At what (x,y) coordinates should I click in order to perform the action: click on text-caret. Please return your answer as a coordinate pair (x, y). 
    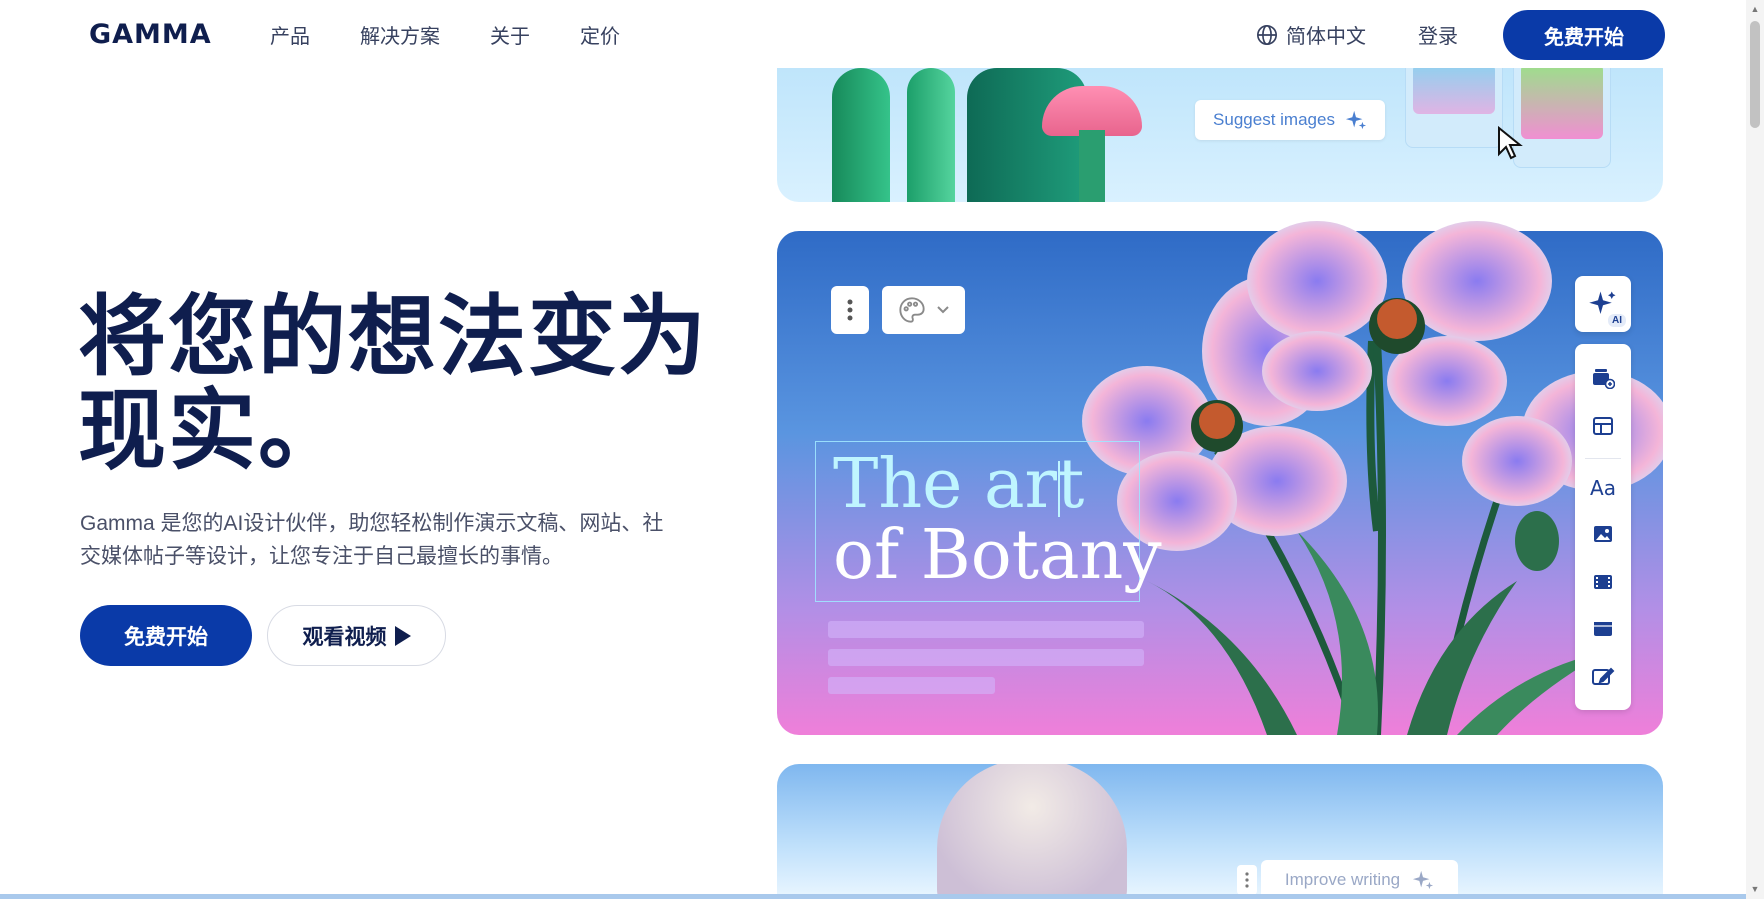
    Looking at the image, I should click on (1059, 489).